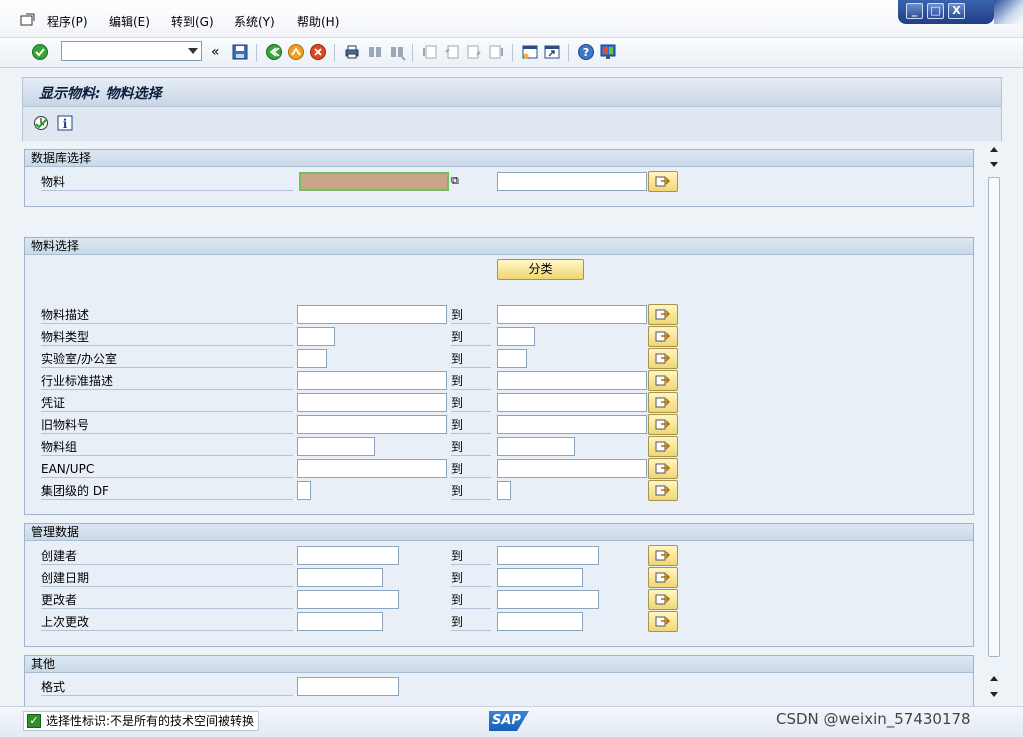  What do you see at coordinates (334, 53) in the screenshot?
I see `toolbar-separator` at bounding box center [334, 53].